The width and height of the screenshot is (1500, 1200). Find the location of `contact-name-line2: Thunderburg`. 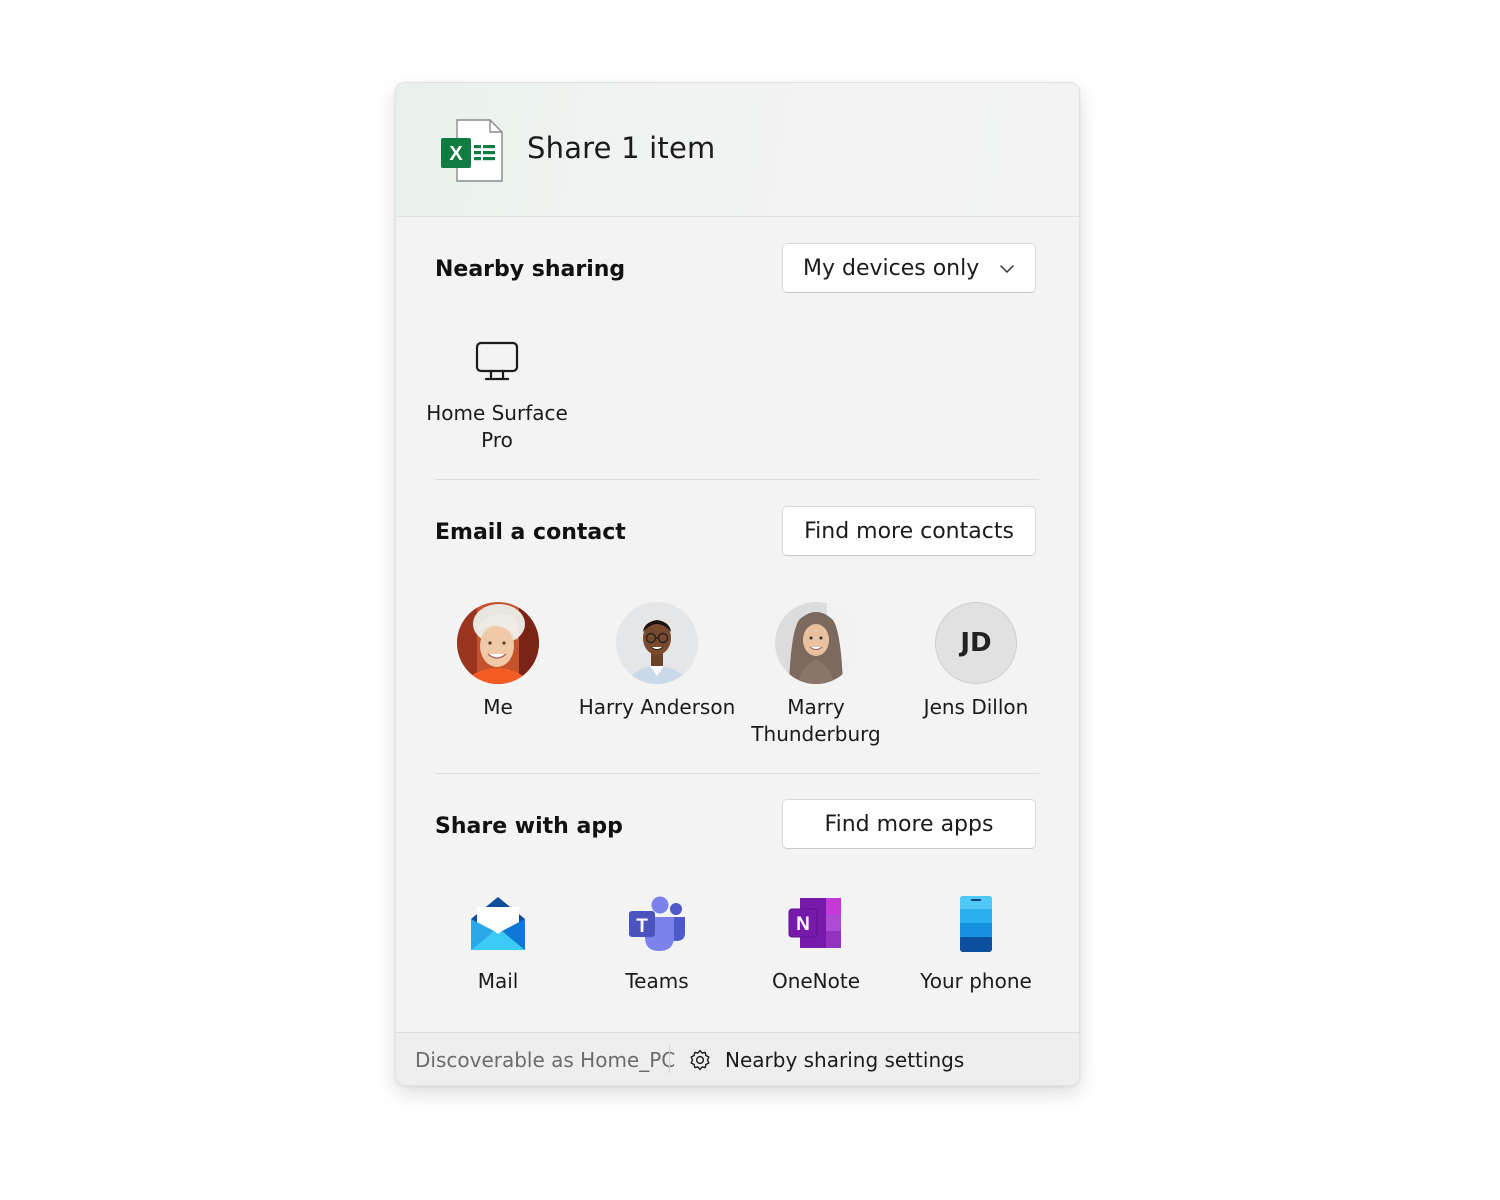

contact-name-line2: Thunderburg is located at coordinates (816, 734).